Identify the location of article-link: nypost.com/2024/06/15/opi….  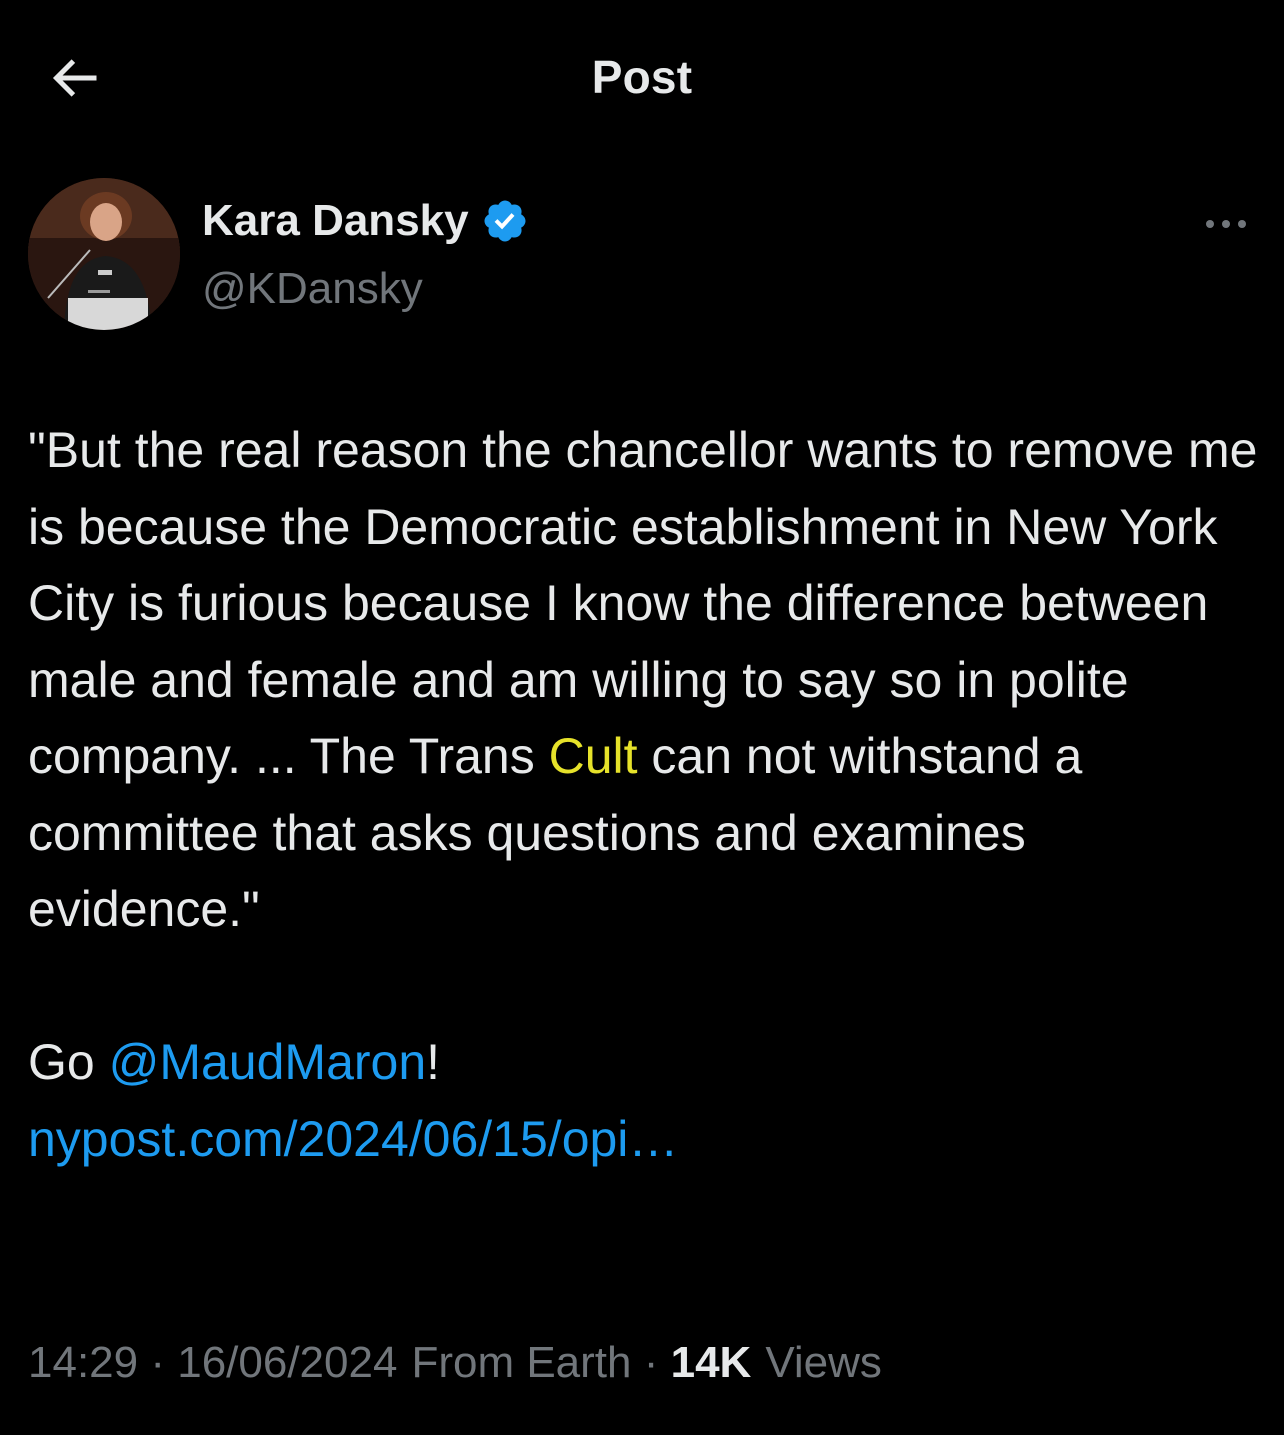
(353, 1139).